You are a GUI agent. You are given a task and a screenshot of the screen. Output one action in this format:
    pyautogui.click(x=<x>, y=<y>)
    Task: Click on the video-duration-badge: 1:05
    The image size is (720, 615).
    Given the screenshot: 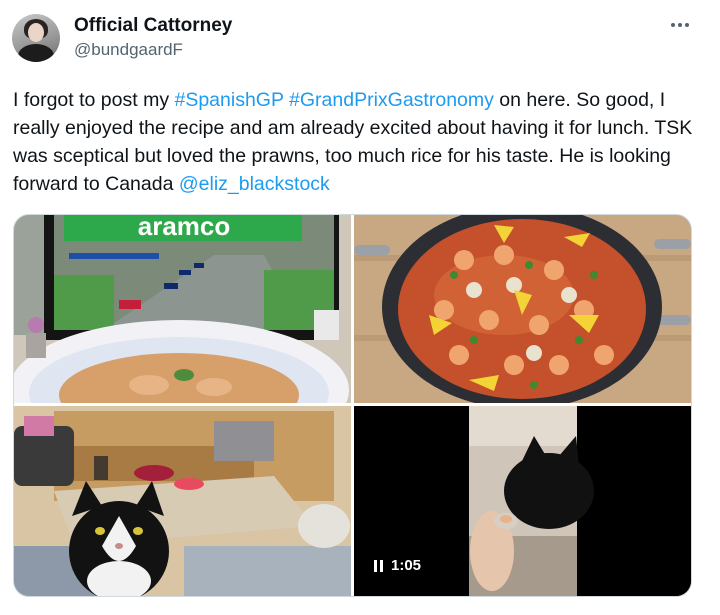 What is the action you would take?
    pyautogui.click(x=397, y=565)
    